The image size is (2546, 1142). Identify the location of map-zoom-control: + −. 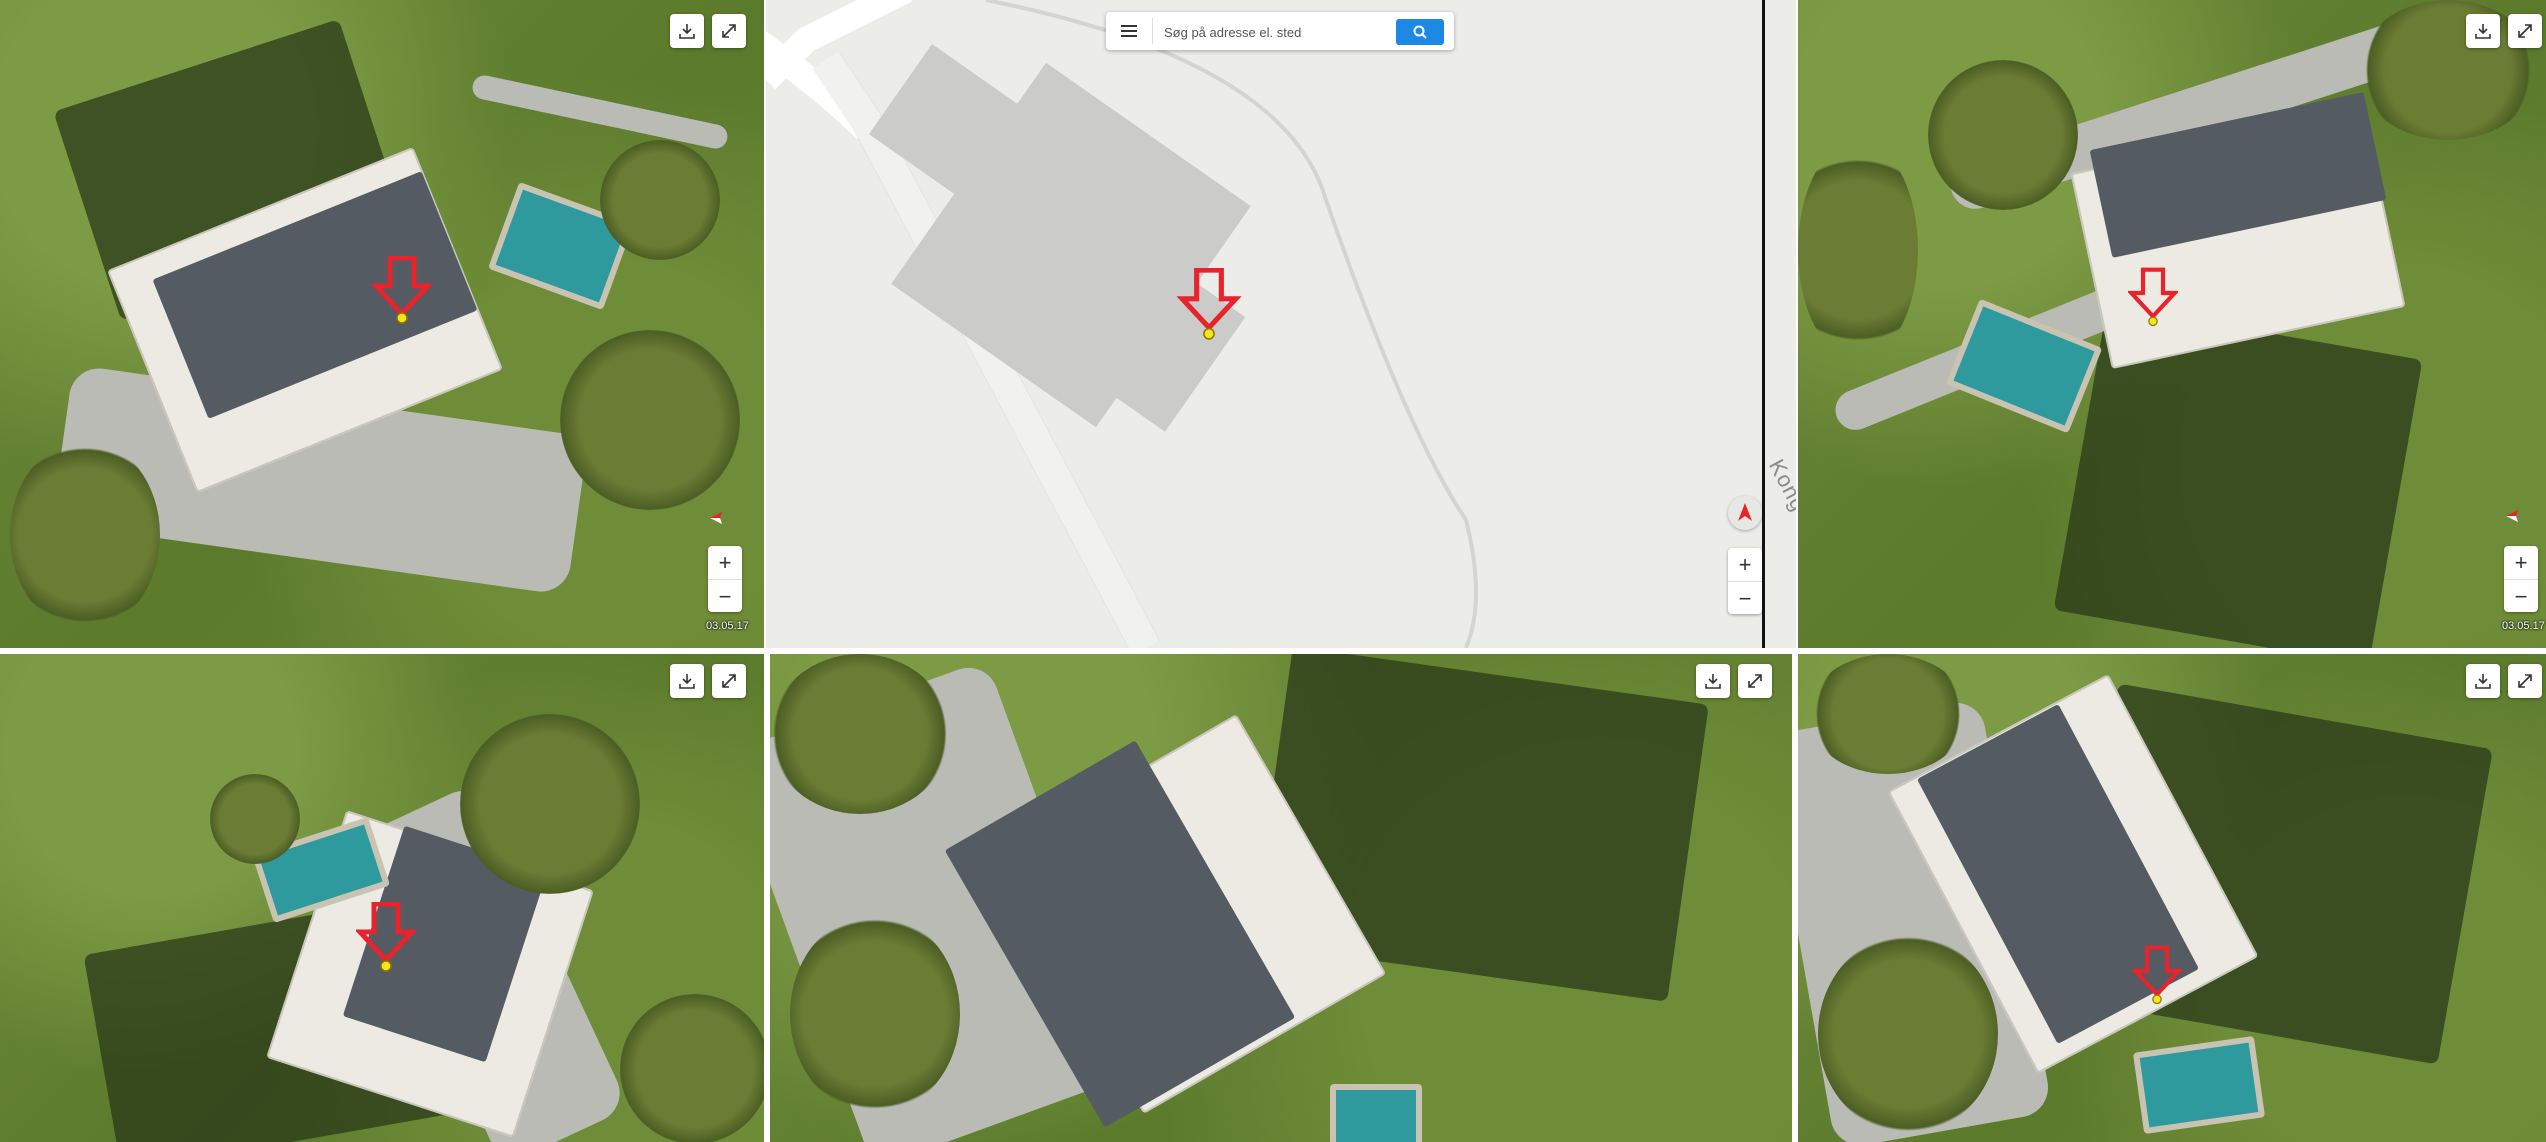
(1745, 581).